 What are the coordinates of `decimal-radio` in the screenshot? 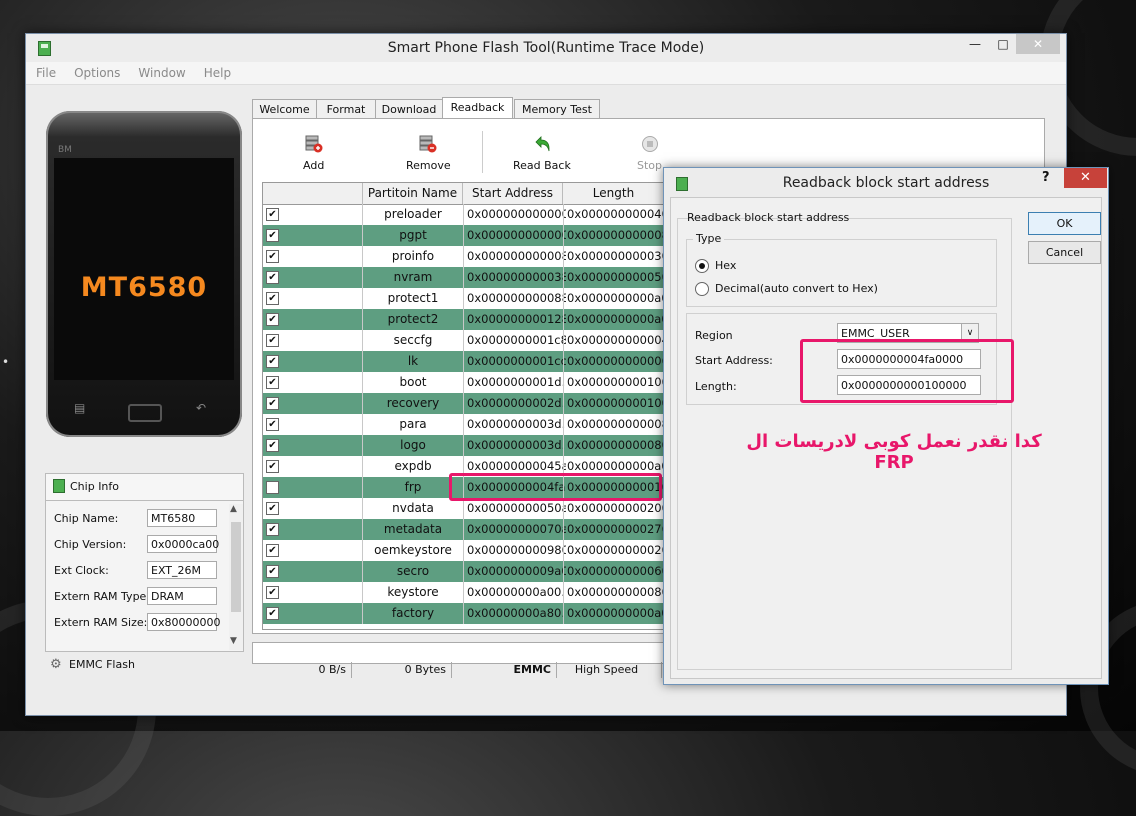 It's located at (702, 289).